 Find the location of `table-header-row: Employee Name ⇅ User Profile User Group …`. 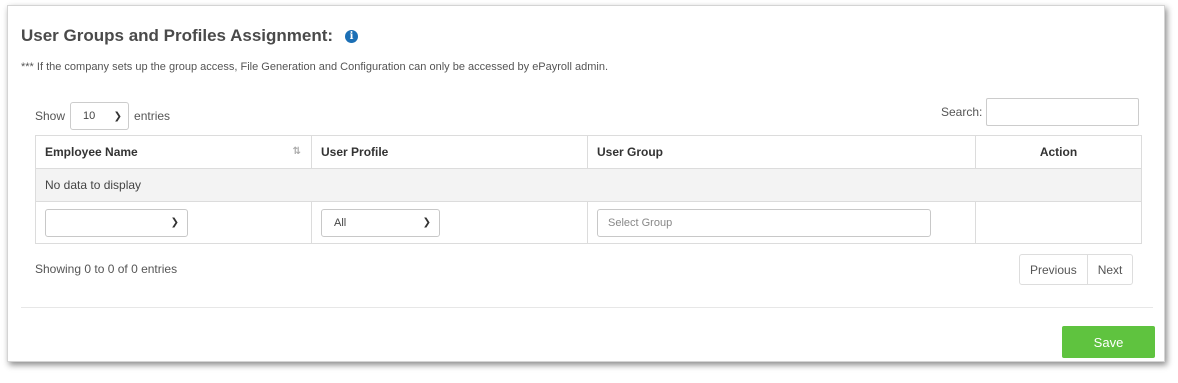

table-header-row: Employee Name ⇅ User Profile User Group … is located at coordinates (588, 152).